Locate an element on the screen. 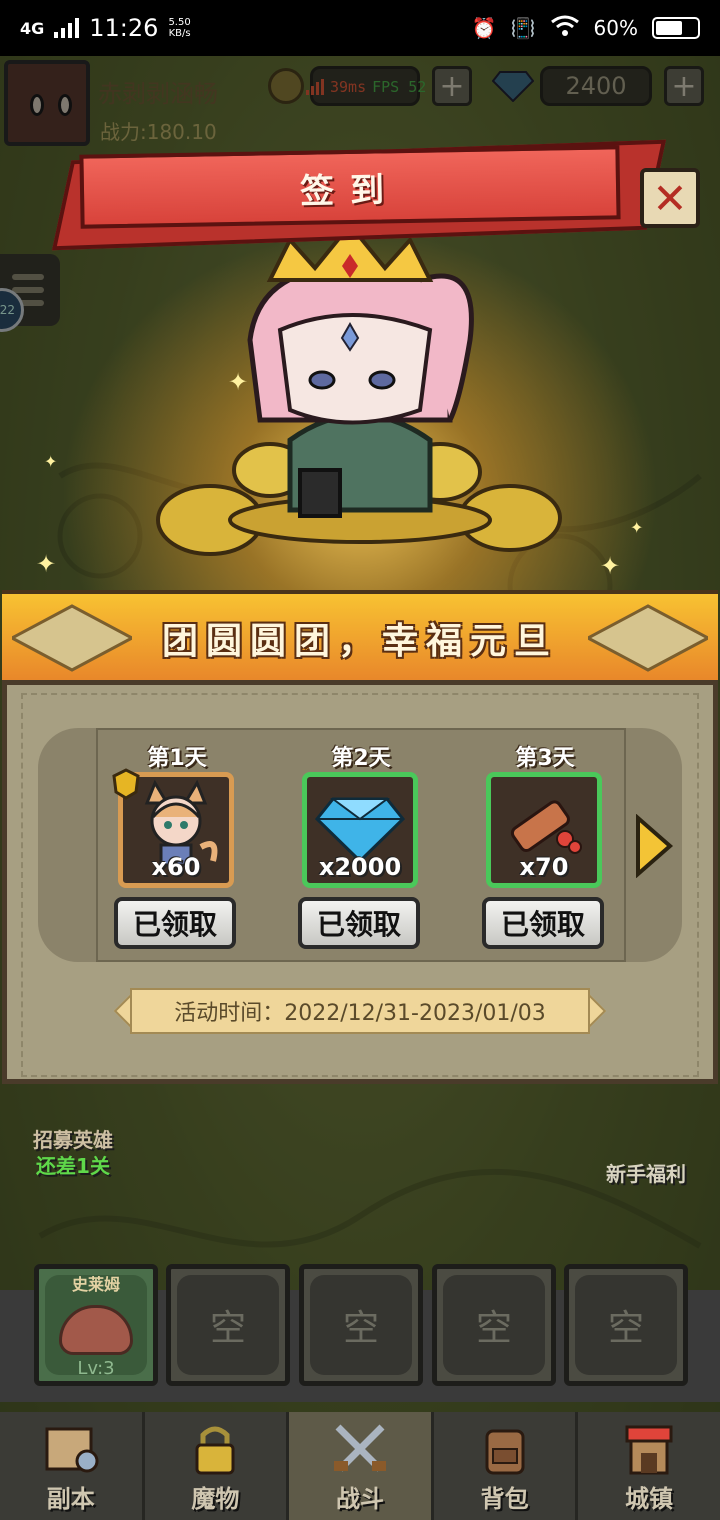 The height and width of the screenshot is (1520, 720). signal-icon is located at coordinates (67, 28).